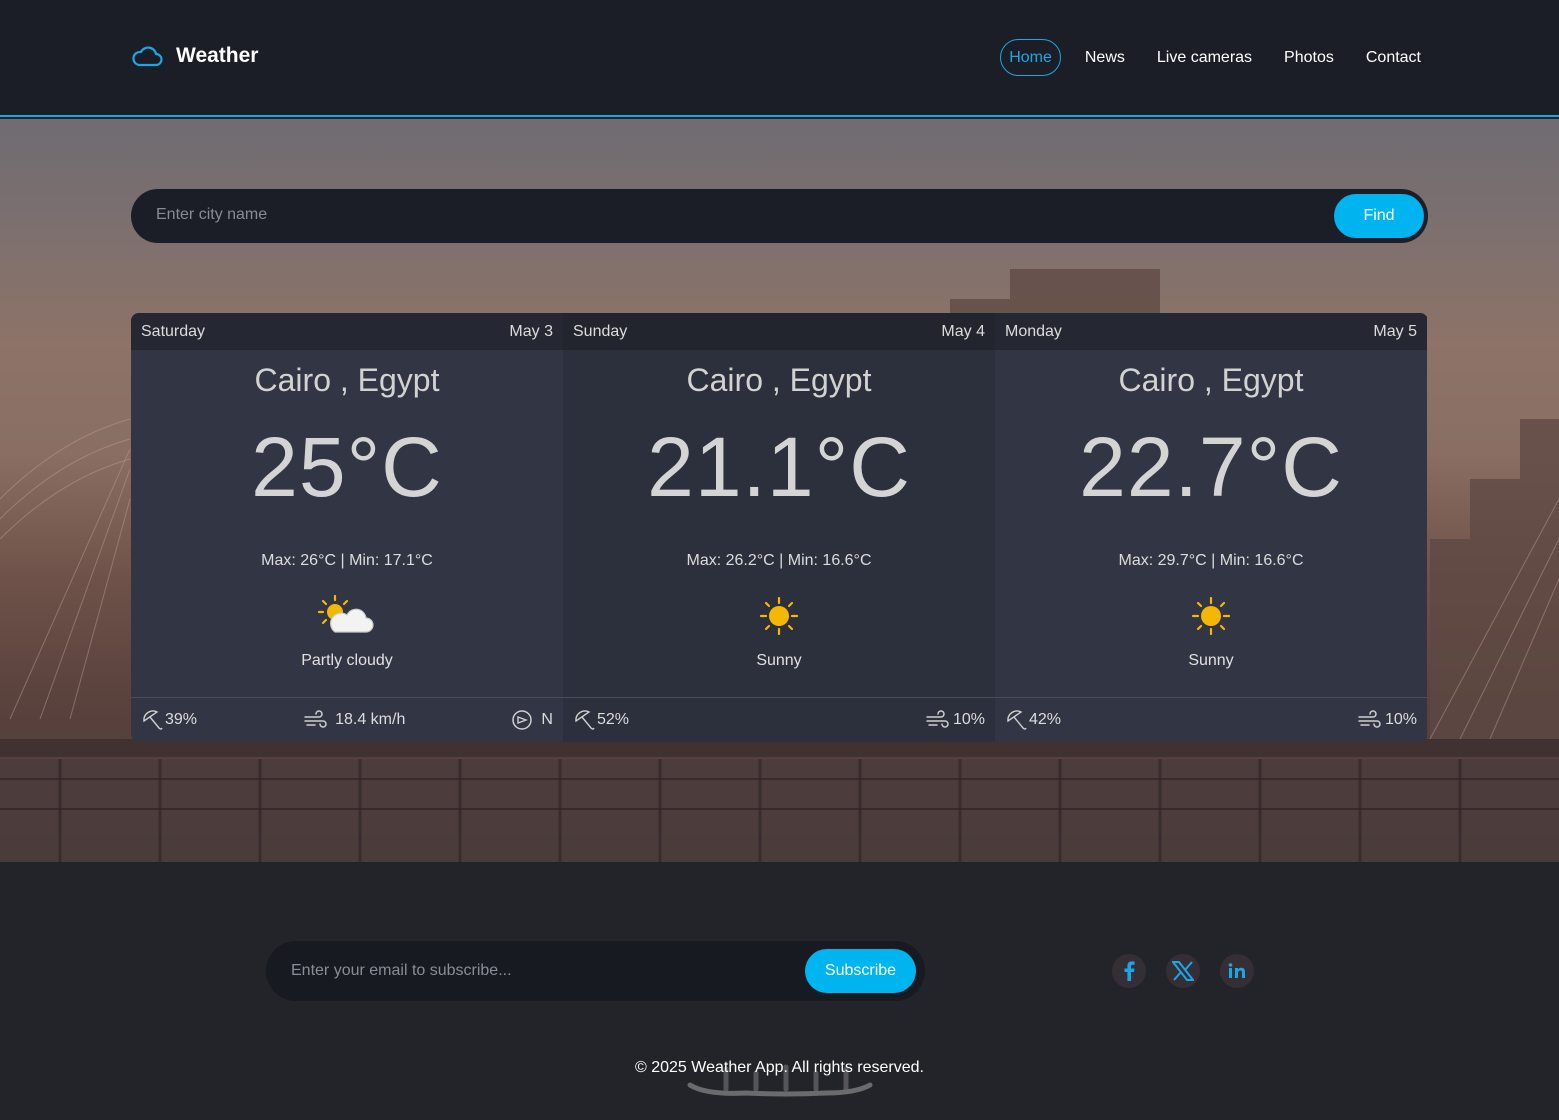 Image resolution: width=1559 pixels, height=1120 pixels. I want to click on newsletter-form: Subscribe, so click(595, 971).